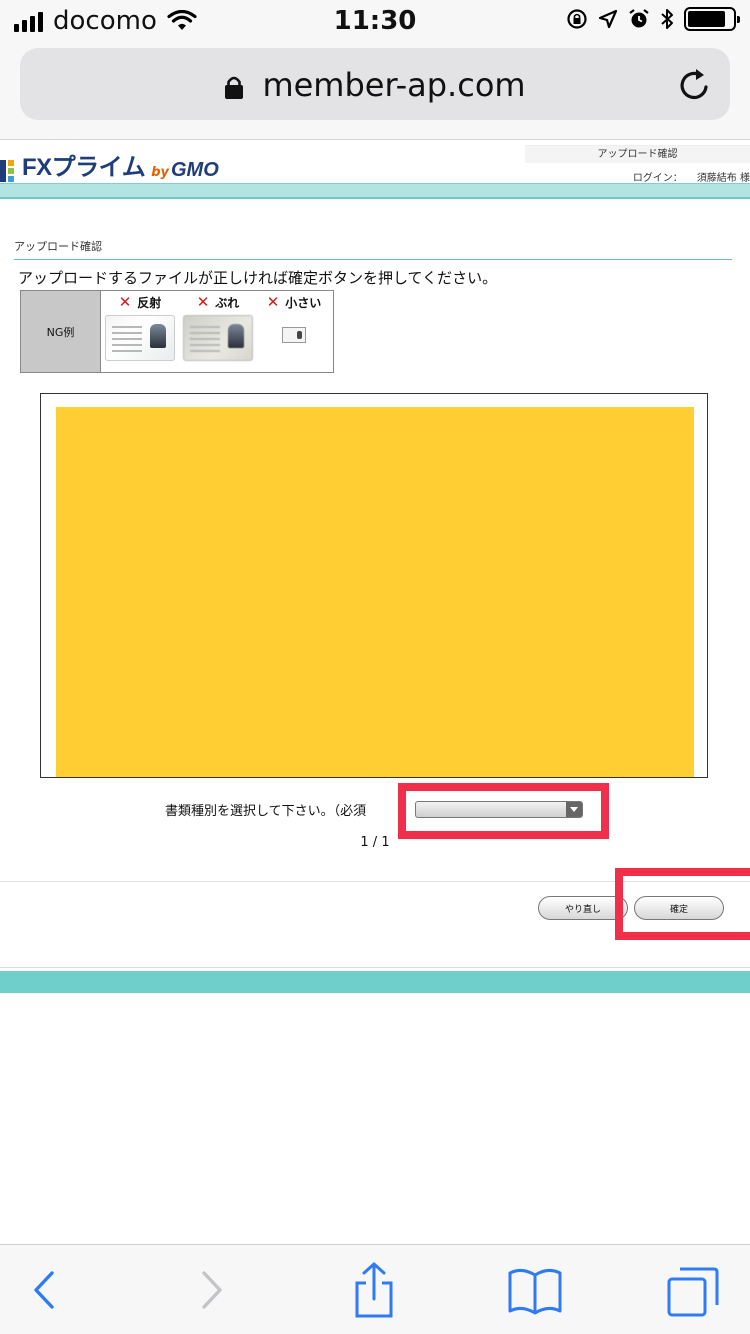 This screenshot has width=750, height=1334. Describe the element at coordinates (375, 20) in the screenshot. I see `status-bar: docomo 11:30` at that location.